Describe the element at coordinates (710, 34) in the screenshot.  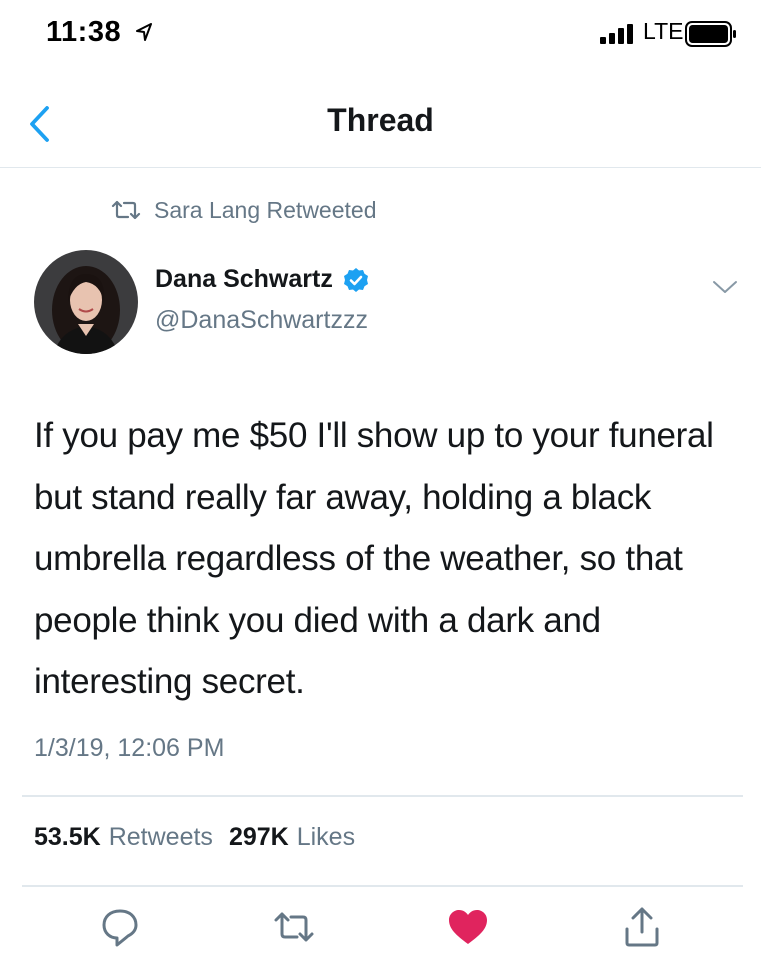
I see `battery-icon` at that location.